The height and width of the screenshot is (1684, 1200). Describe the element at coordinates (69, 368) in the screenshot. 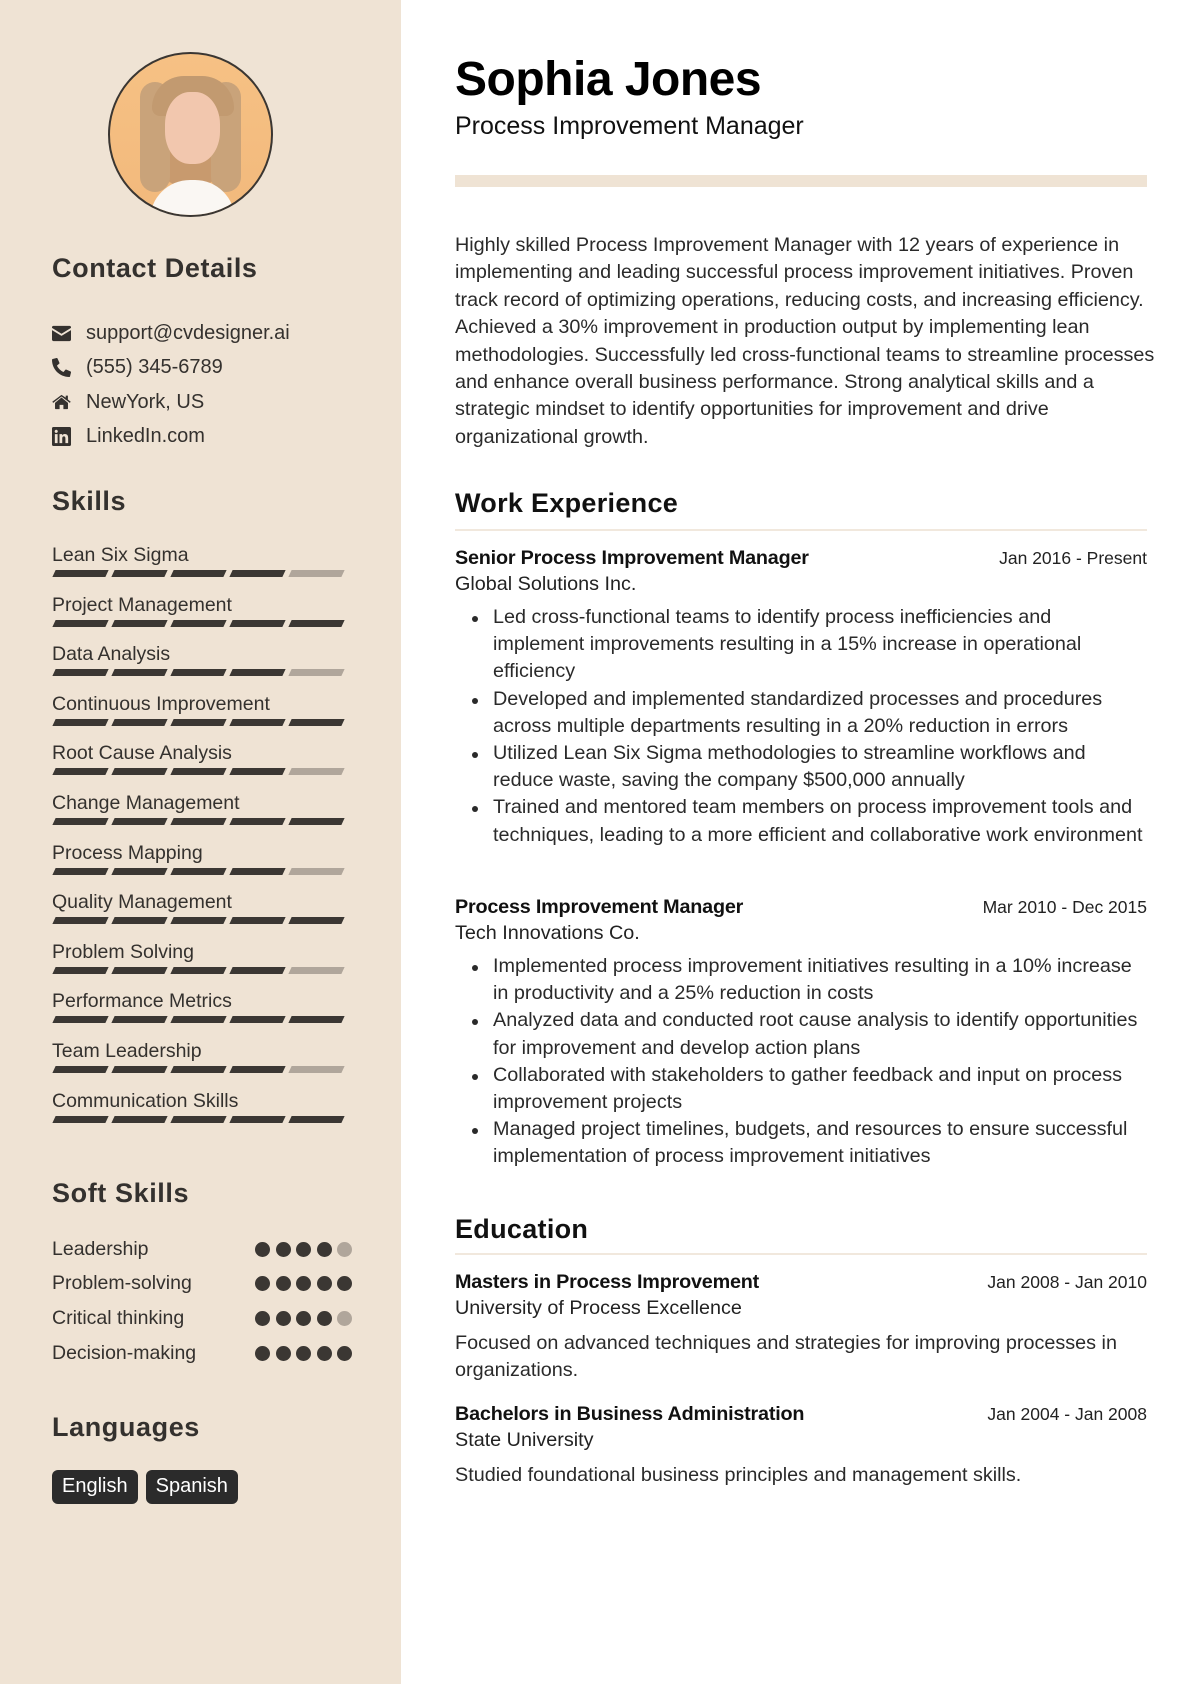

I see `phone-icon` at that location.